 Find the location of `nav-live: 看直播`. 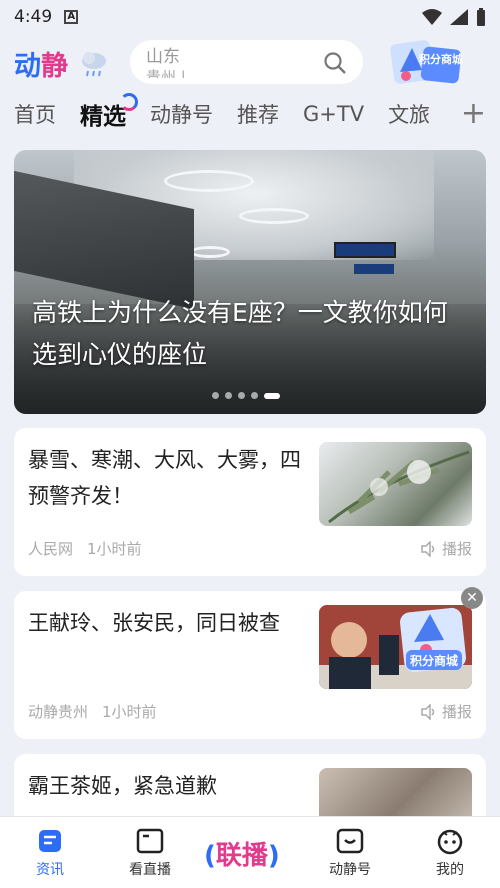

nav-live: 看直播 is located at coordinates (150, 851).